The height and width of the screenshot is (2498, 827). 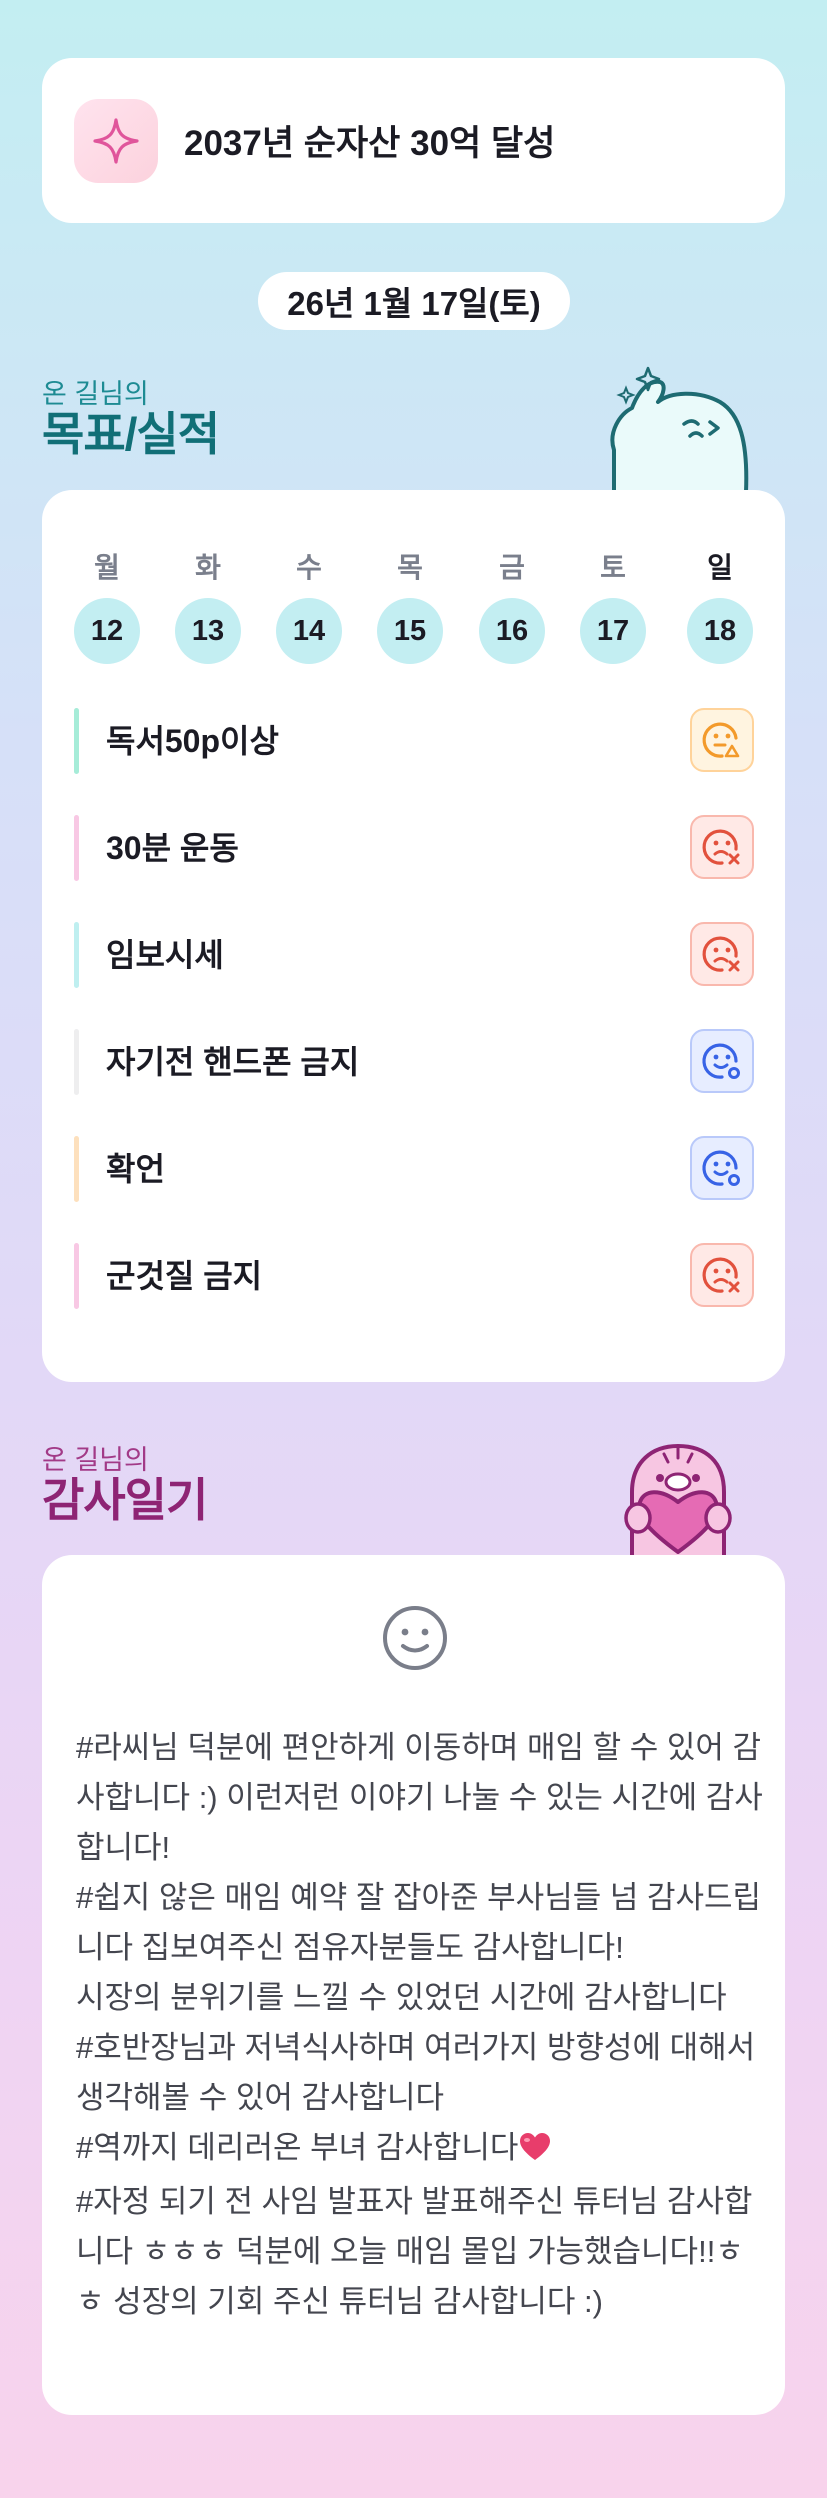 I want to click on day-date-button: 17, so click(x=613, y=631).